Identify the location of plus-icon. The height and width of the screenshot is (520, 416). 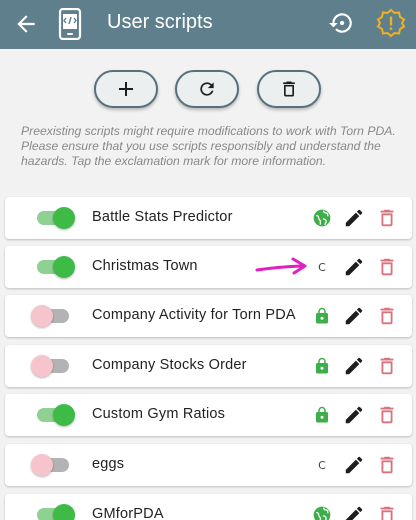
(126, 89).